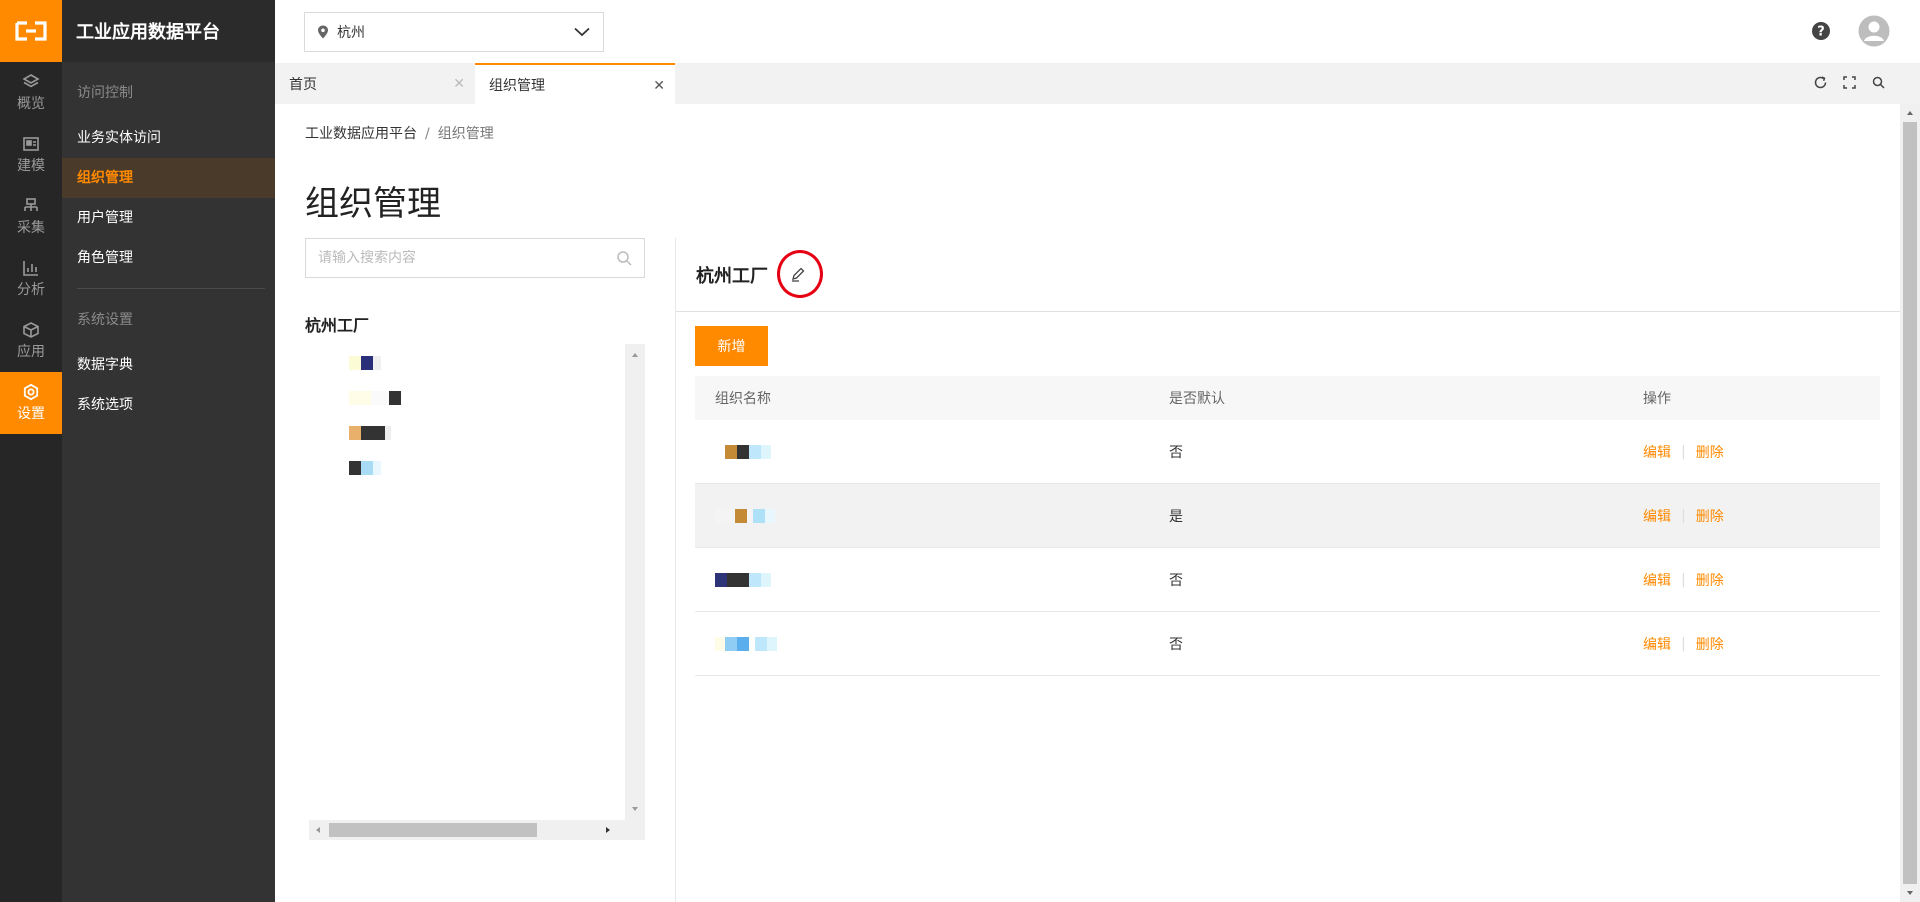 This screenshot has height=902, width=1920. Describe the element at coordinates (168, 258) in the screenshot. I see `menu-item-roles: 角色管理` at that location.